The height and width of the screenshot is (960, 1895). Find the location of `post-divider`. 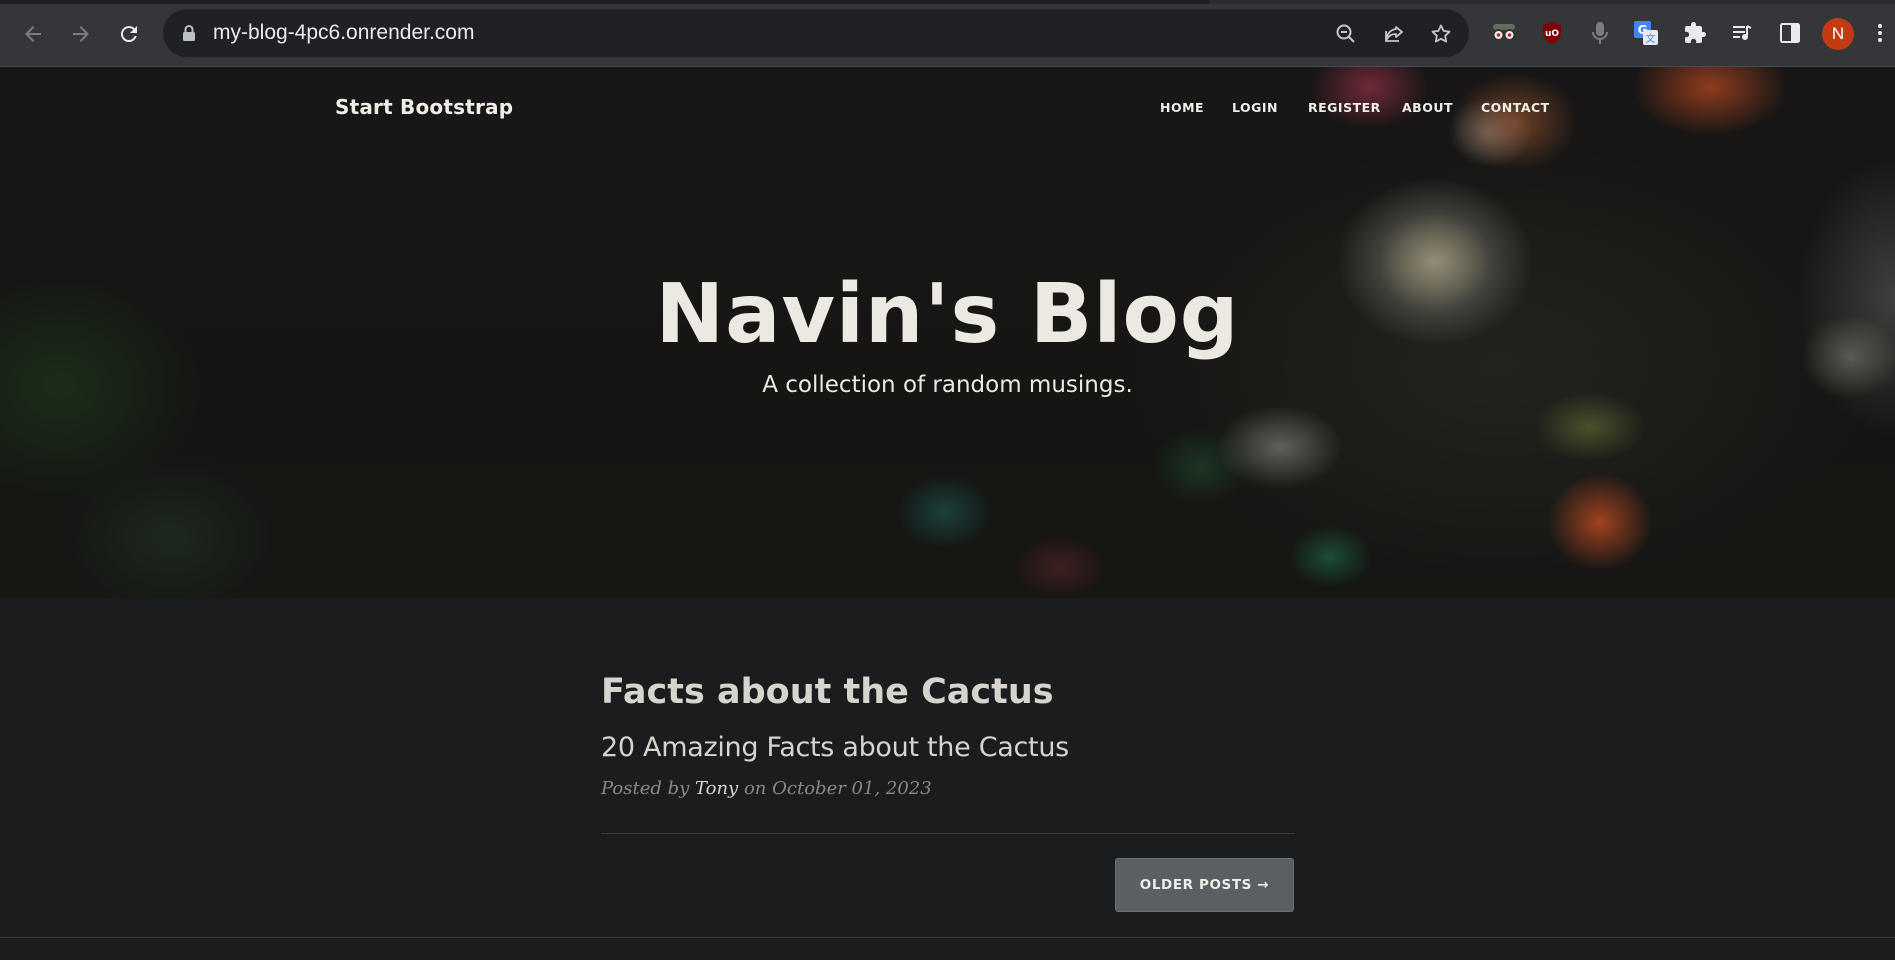

post-divider is located at coordinates (948, 833).